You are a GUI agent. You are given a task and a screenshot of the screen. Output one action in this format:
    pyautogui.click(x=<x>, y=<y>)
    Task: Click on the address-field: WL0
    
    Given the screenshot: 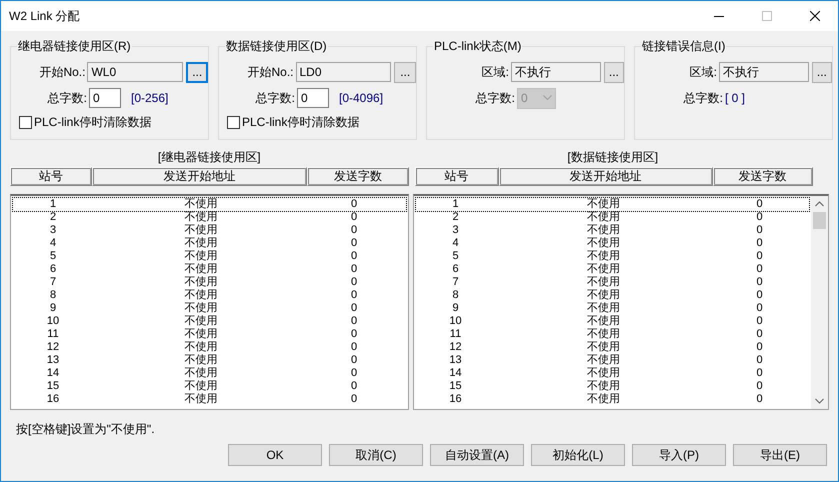 What is the action you would take?
    pyautogui.click(x=135, y=72)
    